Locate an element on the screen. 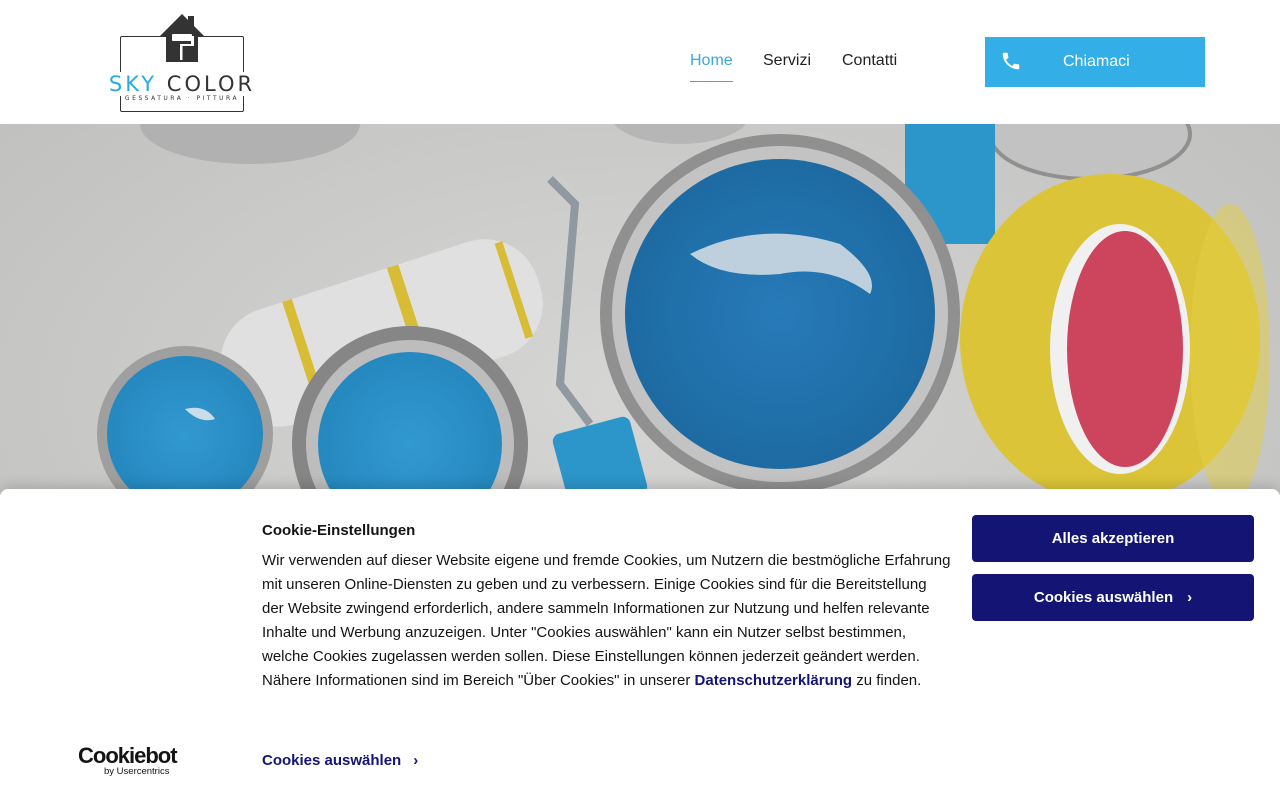  select-cookies-link-label: Cookies auswählen is located at coordinates (332, 760).